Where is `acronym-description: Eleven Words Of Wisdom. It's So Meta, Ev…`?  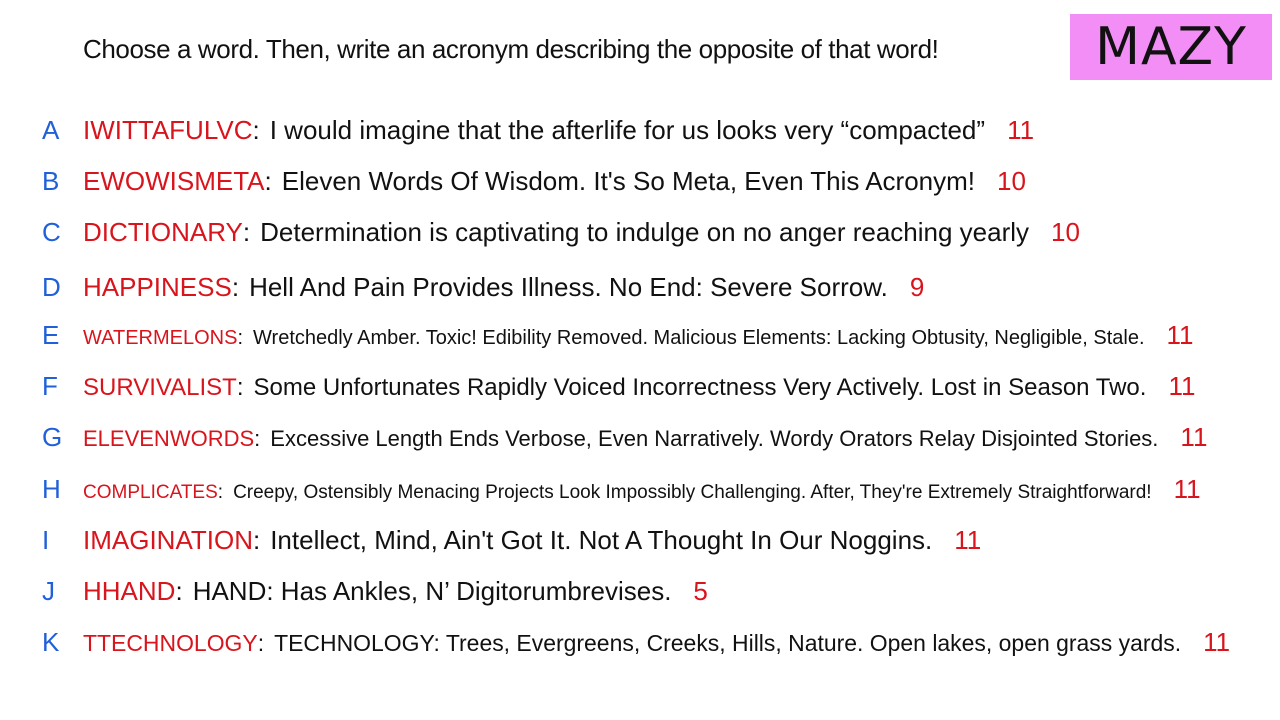
acronym-description: Eleven Words Of Wisdom. It's So Meta, Ev… is located at coordinates (628, 180).